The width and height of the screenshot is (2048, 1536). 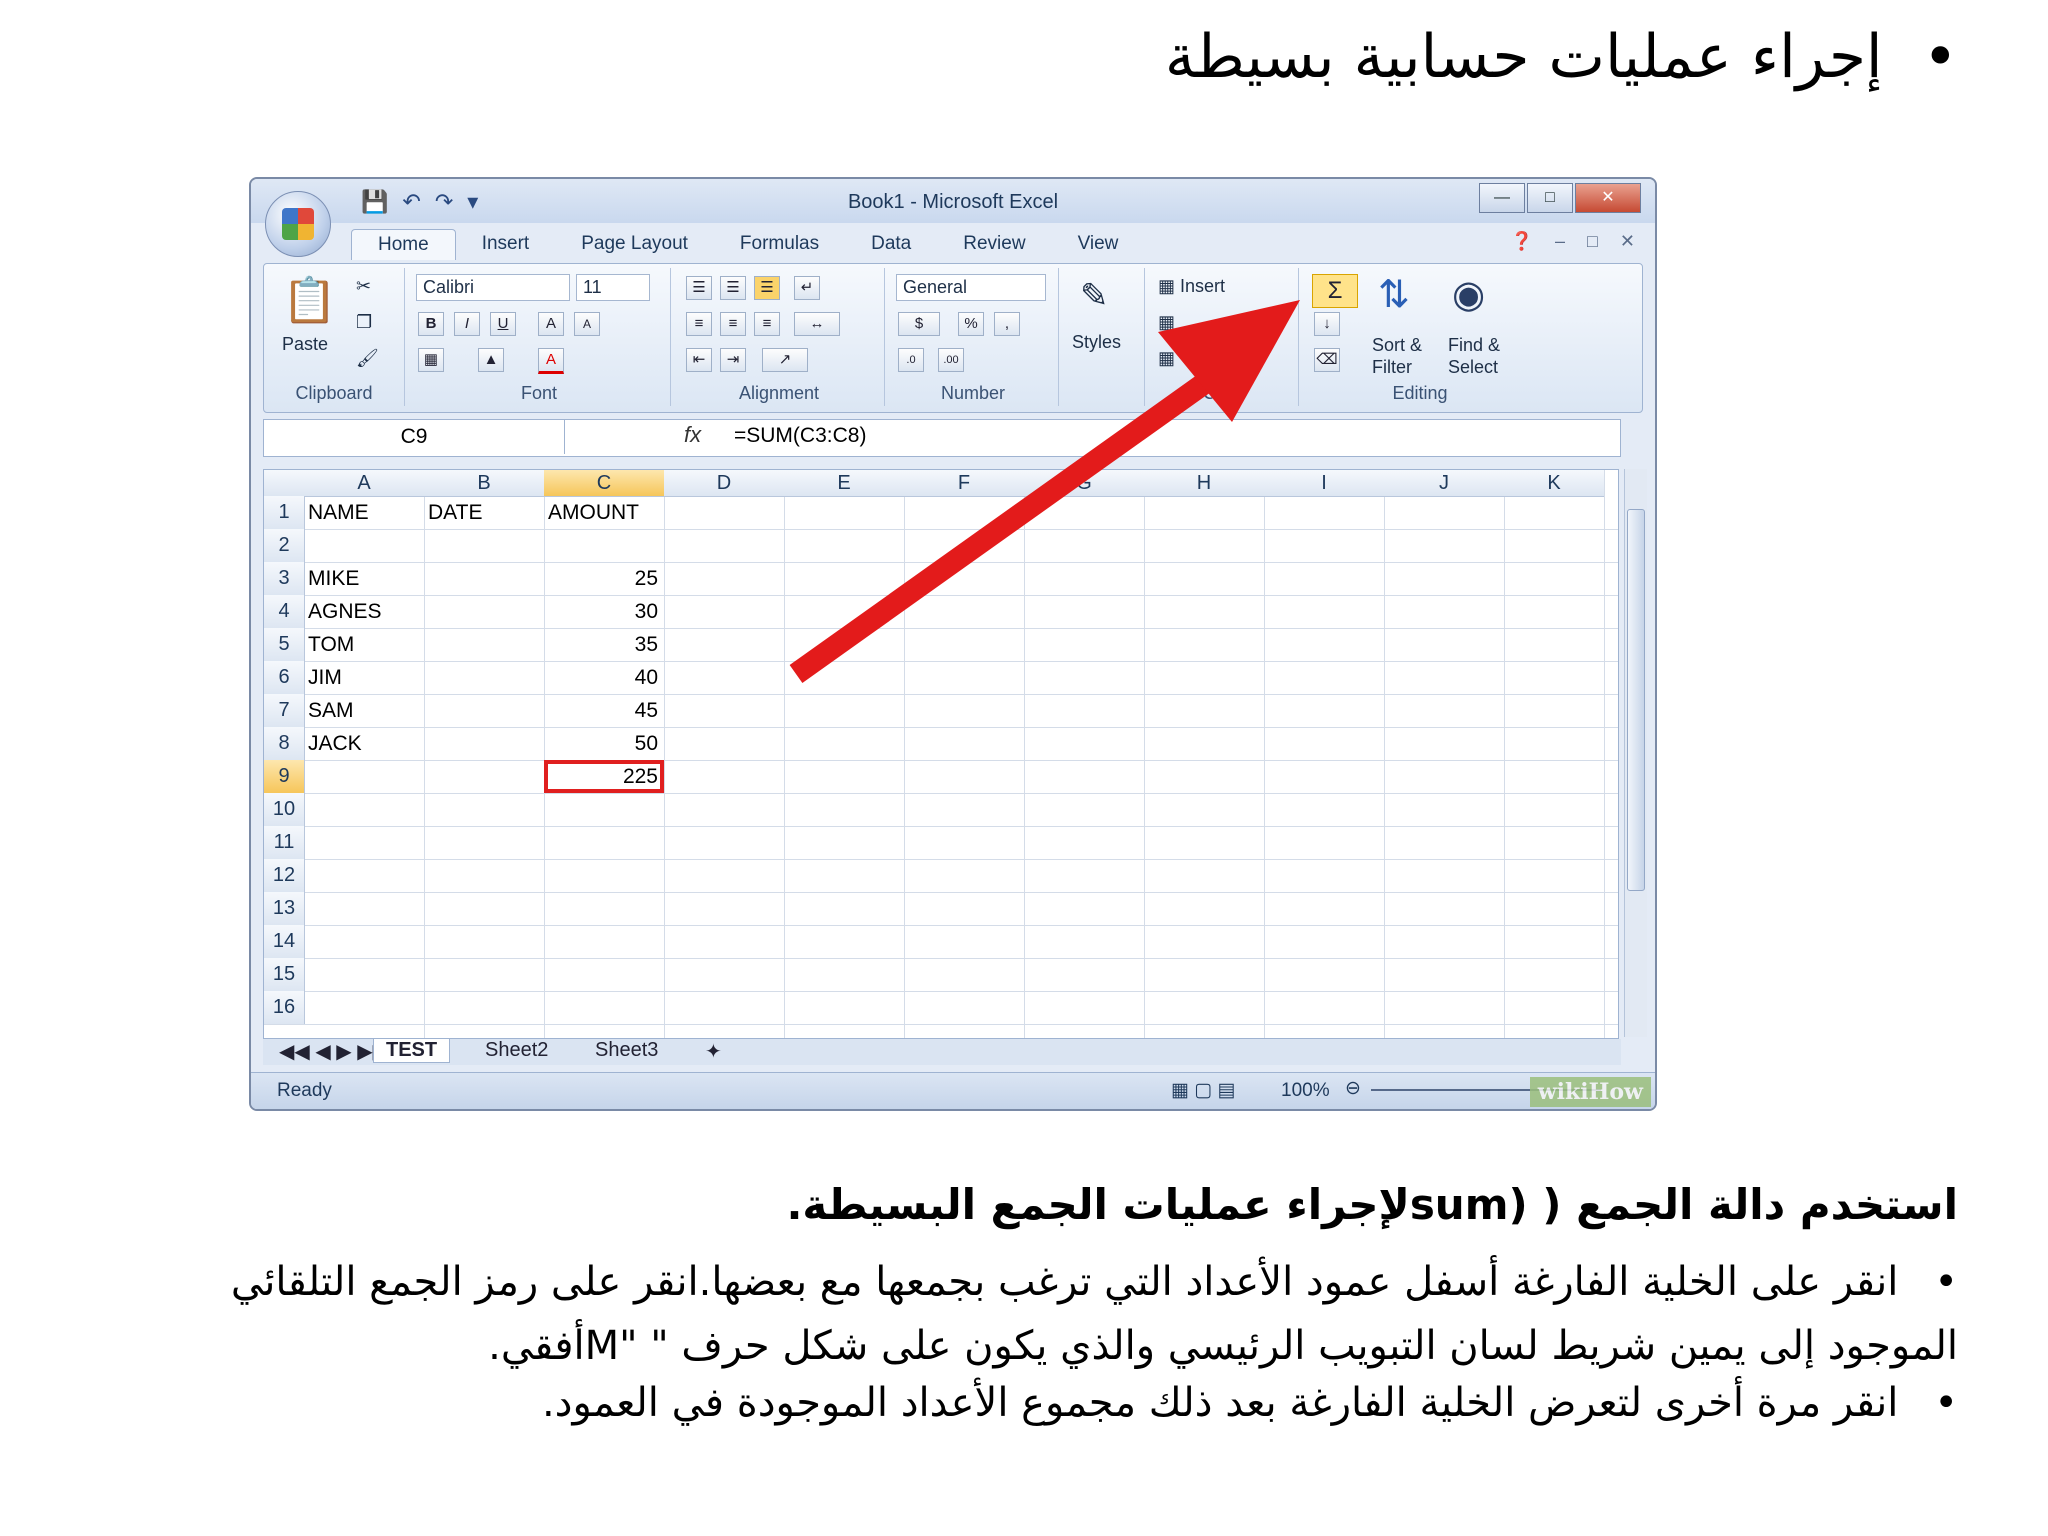 What do you see at coordinates (767, 288) in the screenshot?
I see `align-bottom-icon: ☰` at bounding box center [767, 288].